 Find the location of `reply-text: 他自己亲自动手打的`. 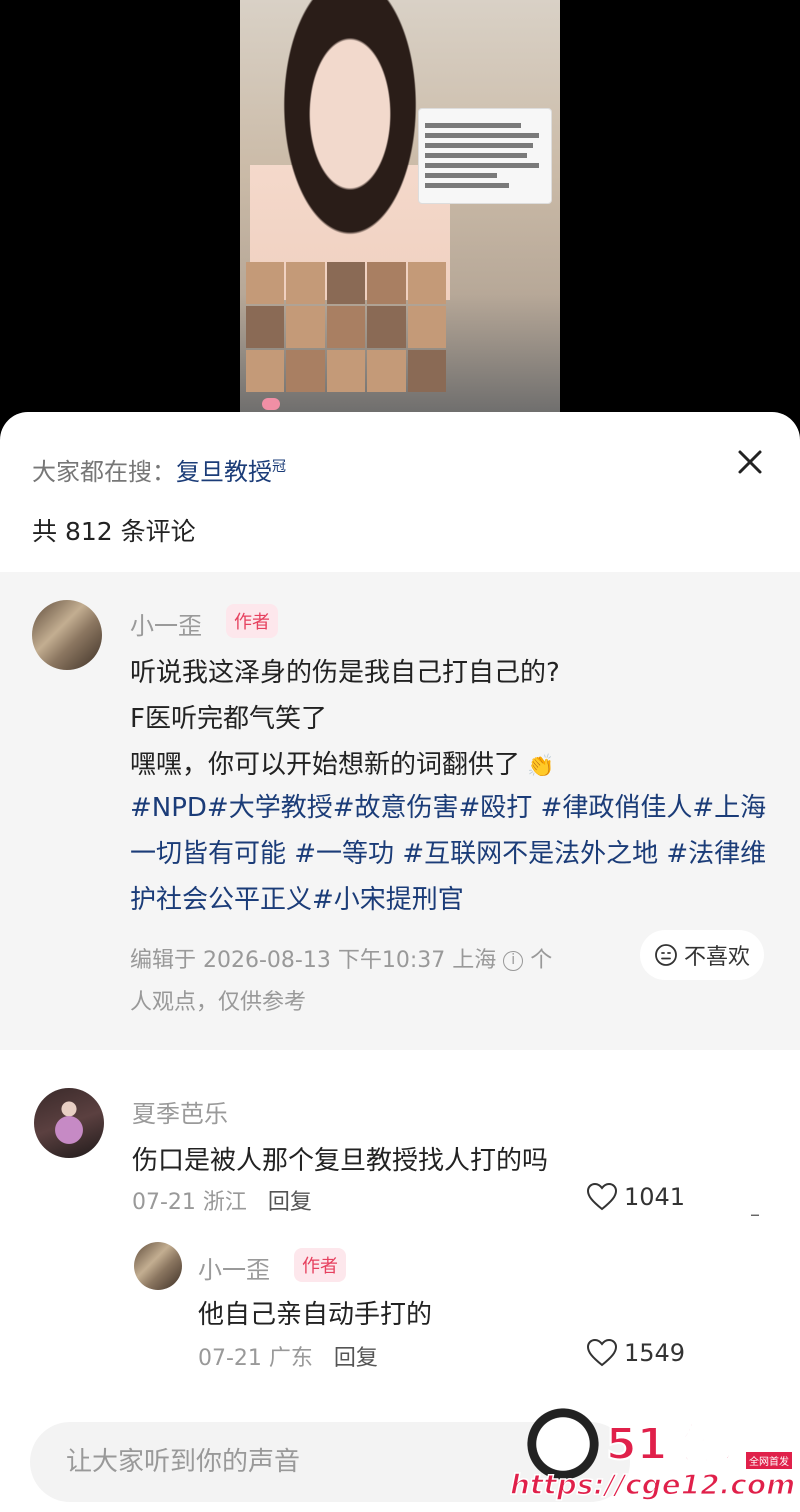

reply-text: 他自己亲自动手打的 is located at coordinates (315, 1315).